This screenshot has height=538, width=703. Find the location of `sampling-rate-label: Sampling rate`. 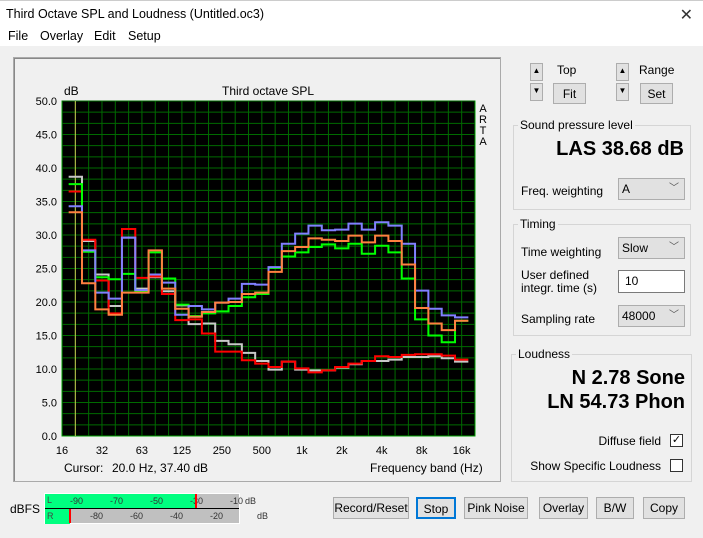

sampling-rate-label: Sampling rate is located at coordinates (558, 319).